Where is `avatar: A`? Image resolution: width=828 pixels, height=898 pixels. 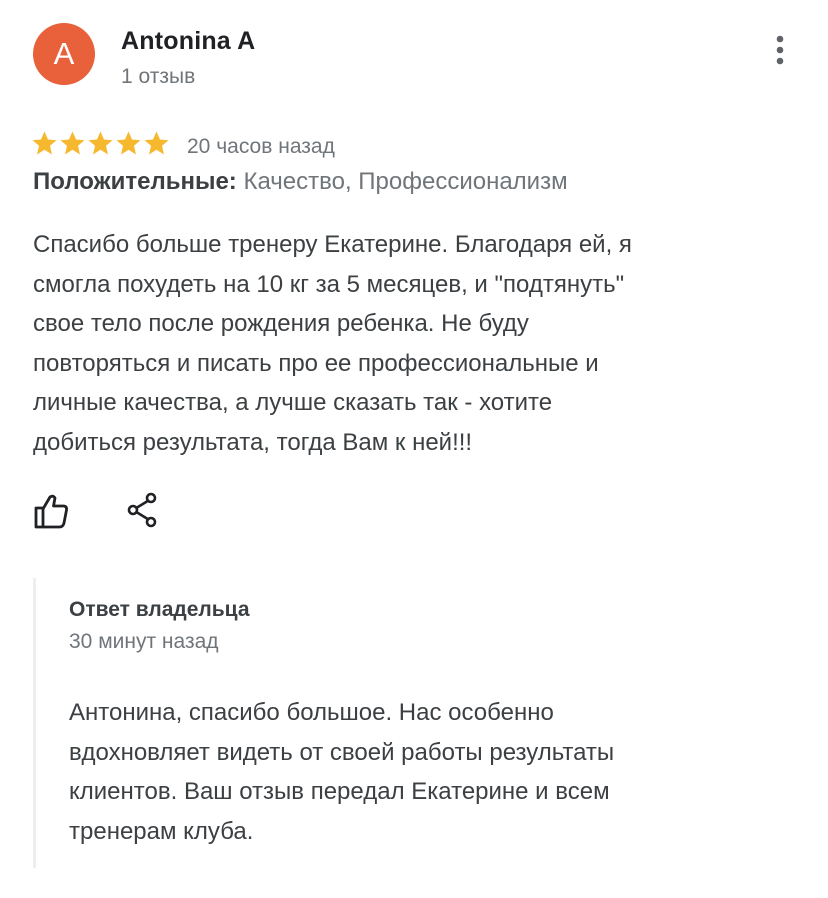
avatar: A is located at coordinates (64, 54).